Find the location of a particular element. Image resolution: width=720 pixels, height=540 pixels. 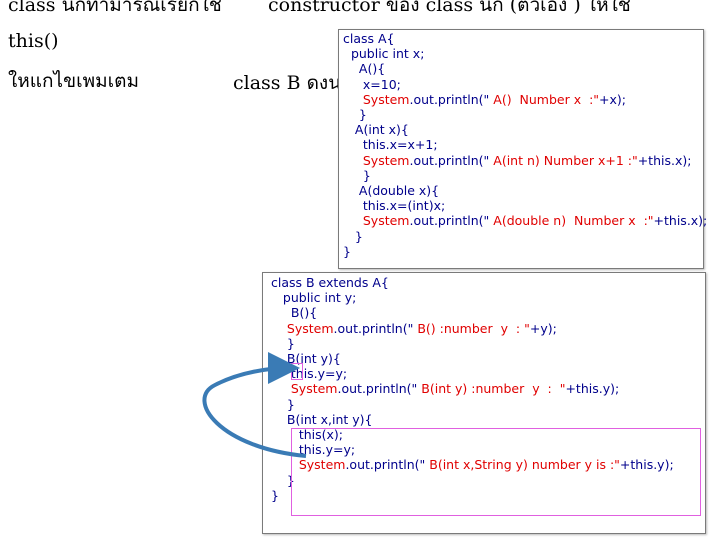

arrow-path is located at coordinates (254, 405).